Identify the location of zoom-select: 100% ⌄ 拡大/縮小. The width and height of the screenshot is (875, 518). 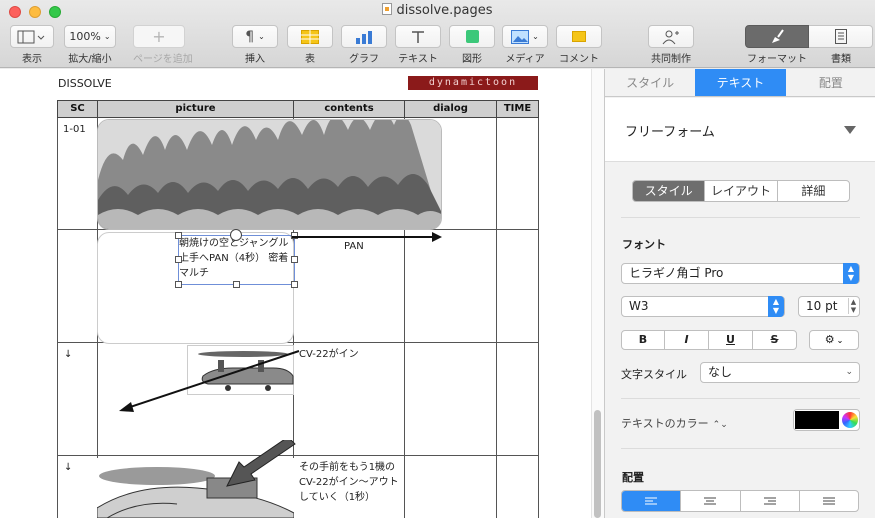
(90, 45).